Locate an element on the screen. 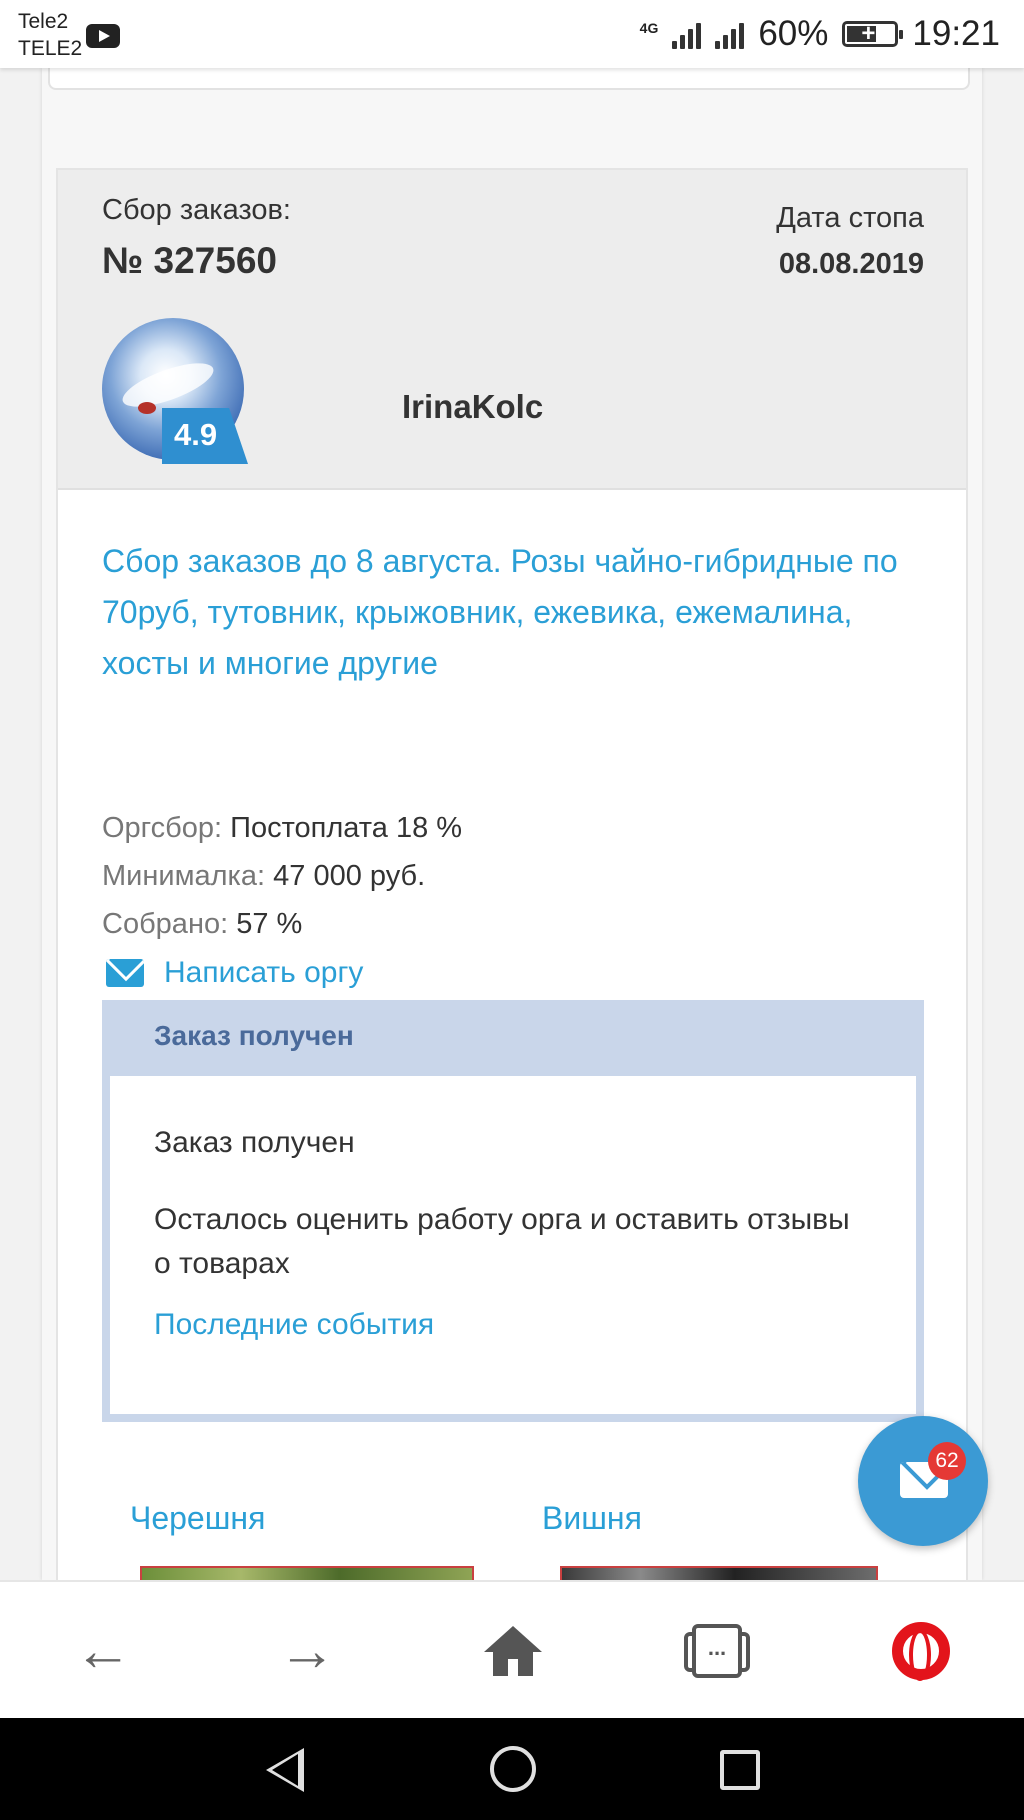 The image size is (1024, 1820). forward-button: → is located at coordinates (307, 1651).